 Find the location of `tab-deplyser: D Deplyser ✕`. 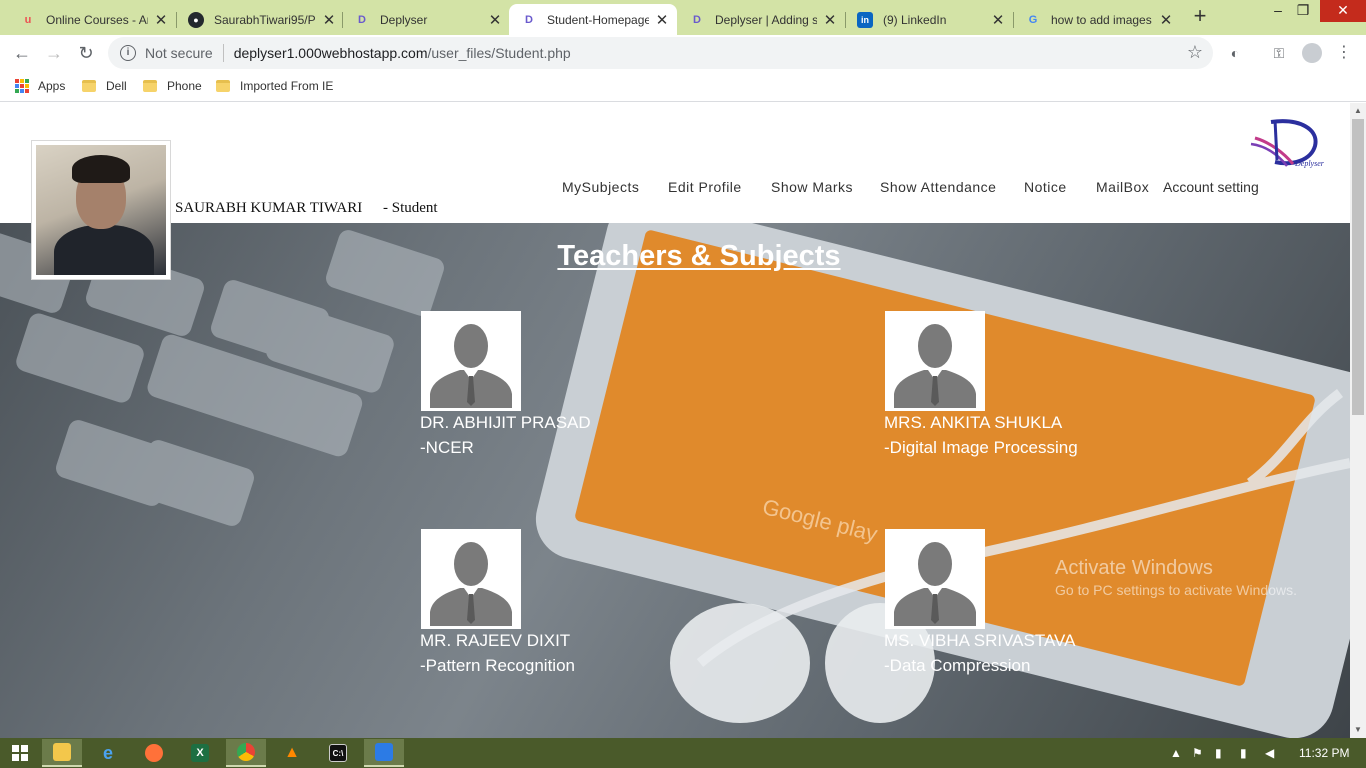

tab-deplyser: D Deplyser ✕ is located at coordinates (426, 19).